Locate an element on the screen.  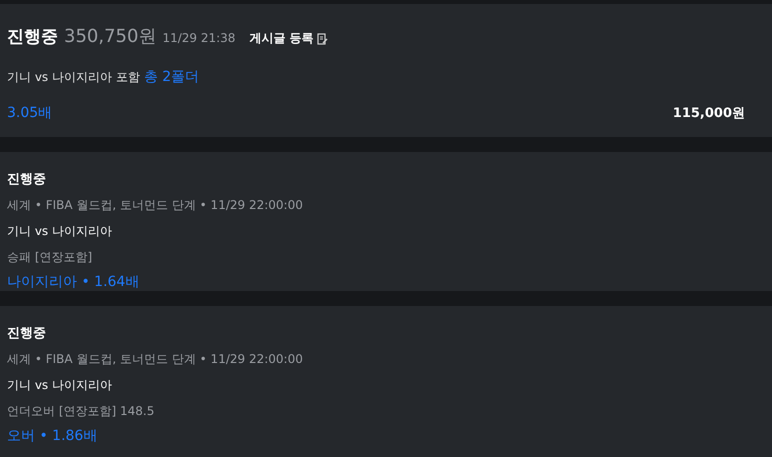
match-summary: 기니 vs 나이지리아 포함 is located at coordinates (73, 77).